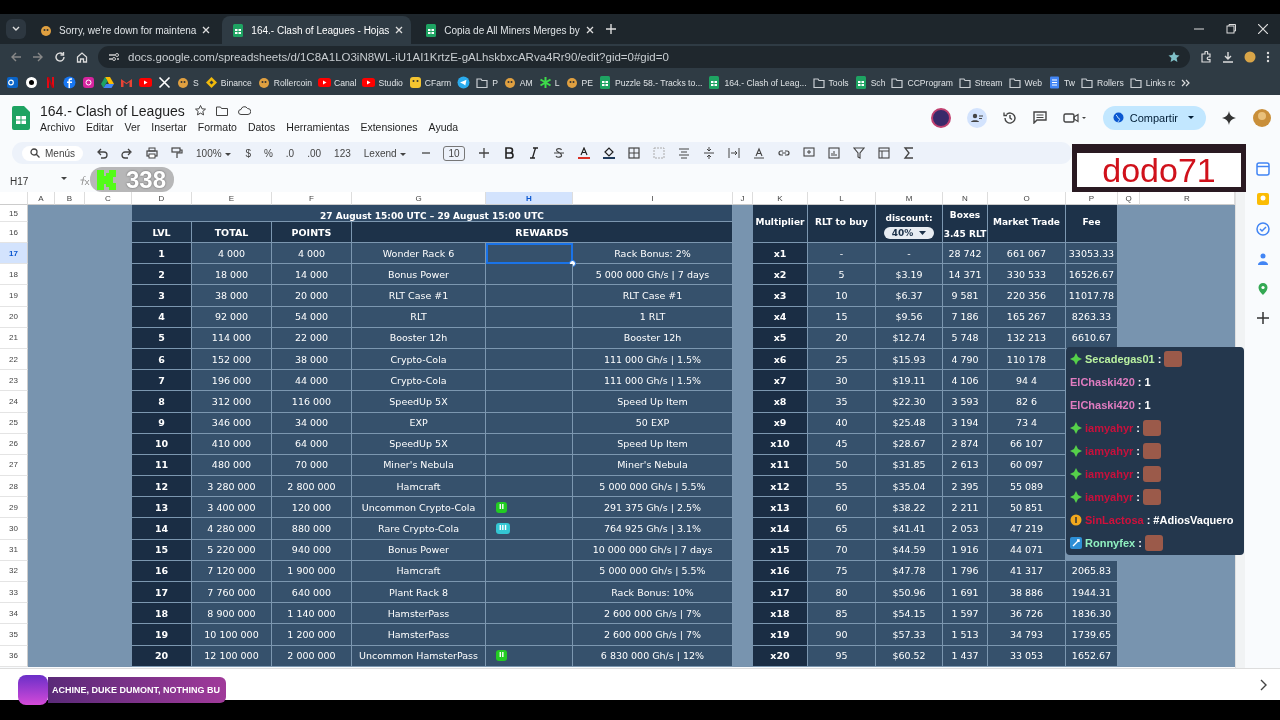 The width and height of the screenshot is (1280, 720). I want to click on bookmark: Tw, so click(1062, 82).